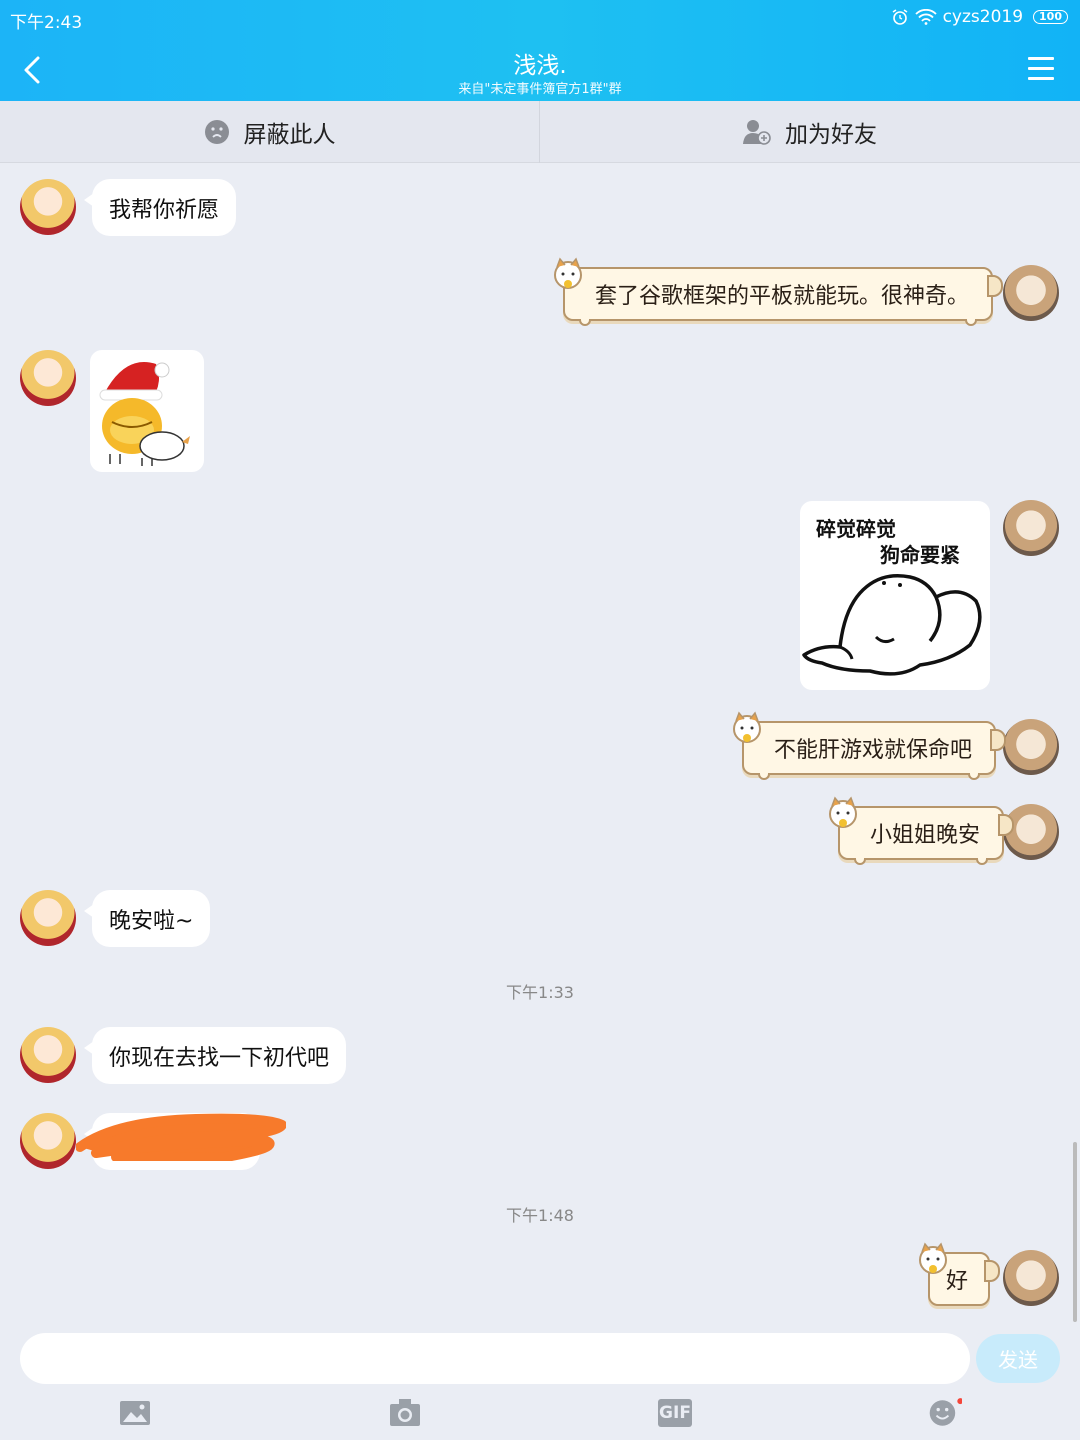  Describe the element at coordinates (892, 625) in the screenshot. I see `sleeping-blob-icon` at that location.